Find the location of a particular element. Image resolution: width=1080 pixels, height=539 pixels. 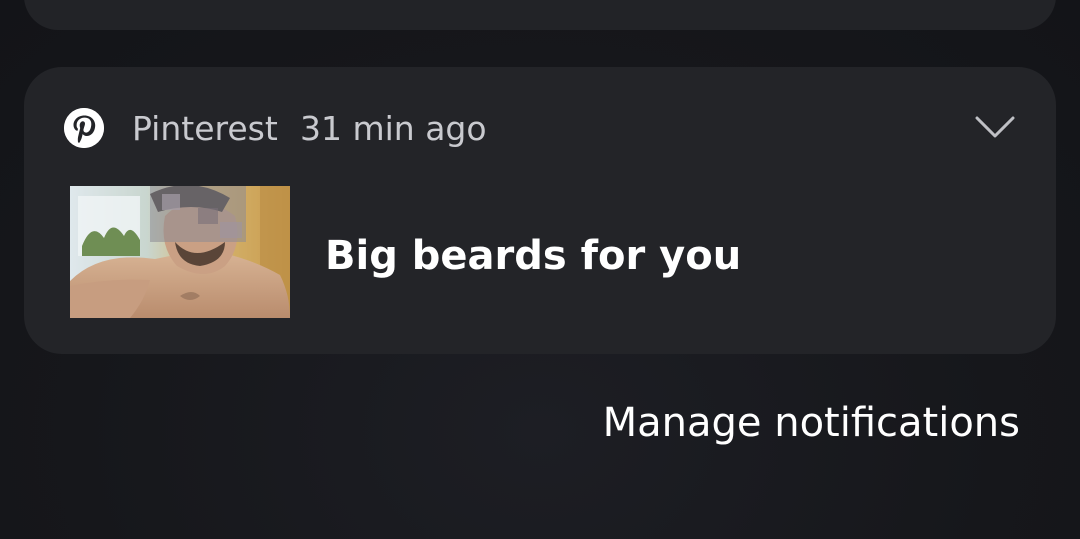

notification-thumbnail is located at coordinates (180, 252).